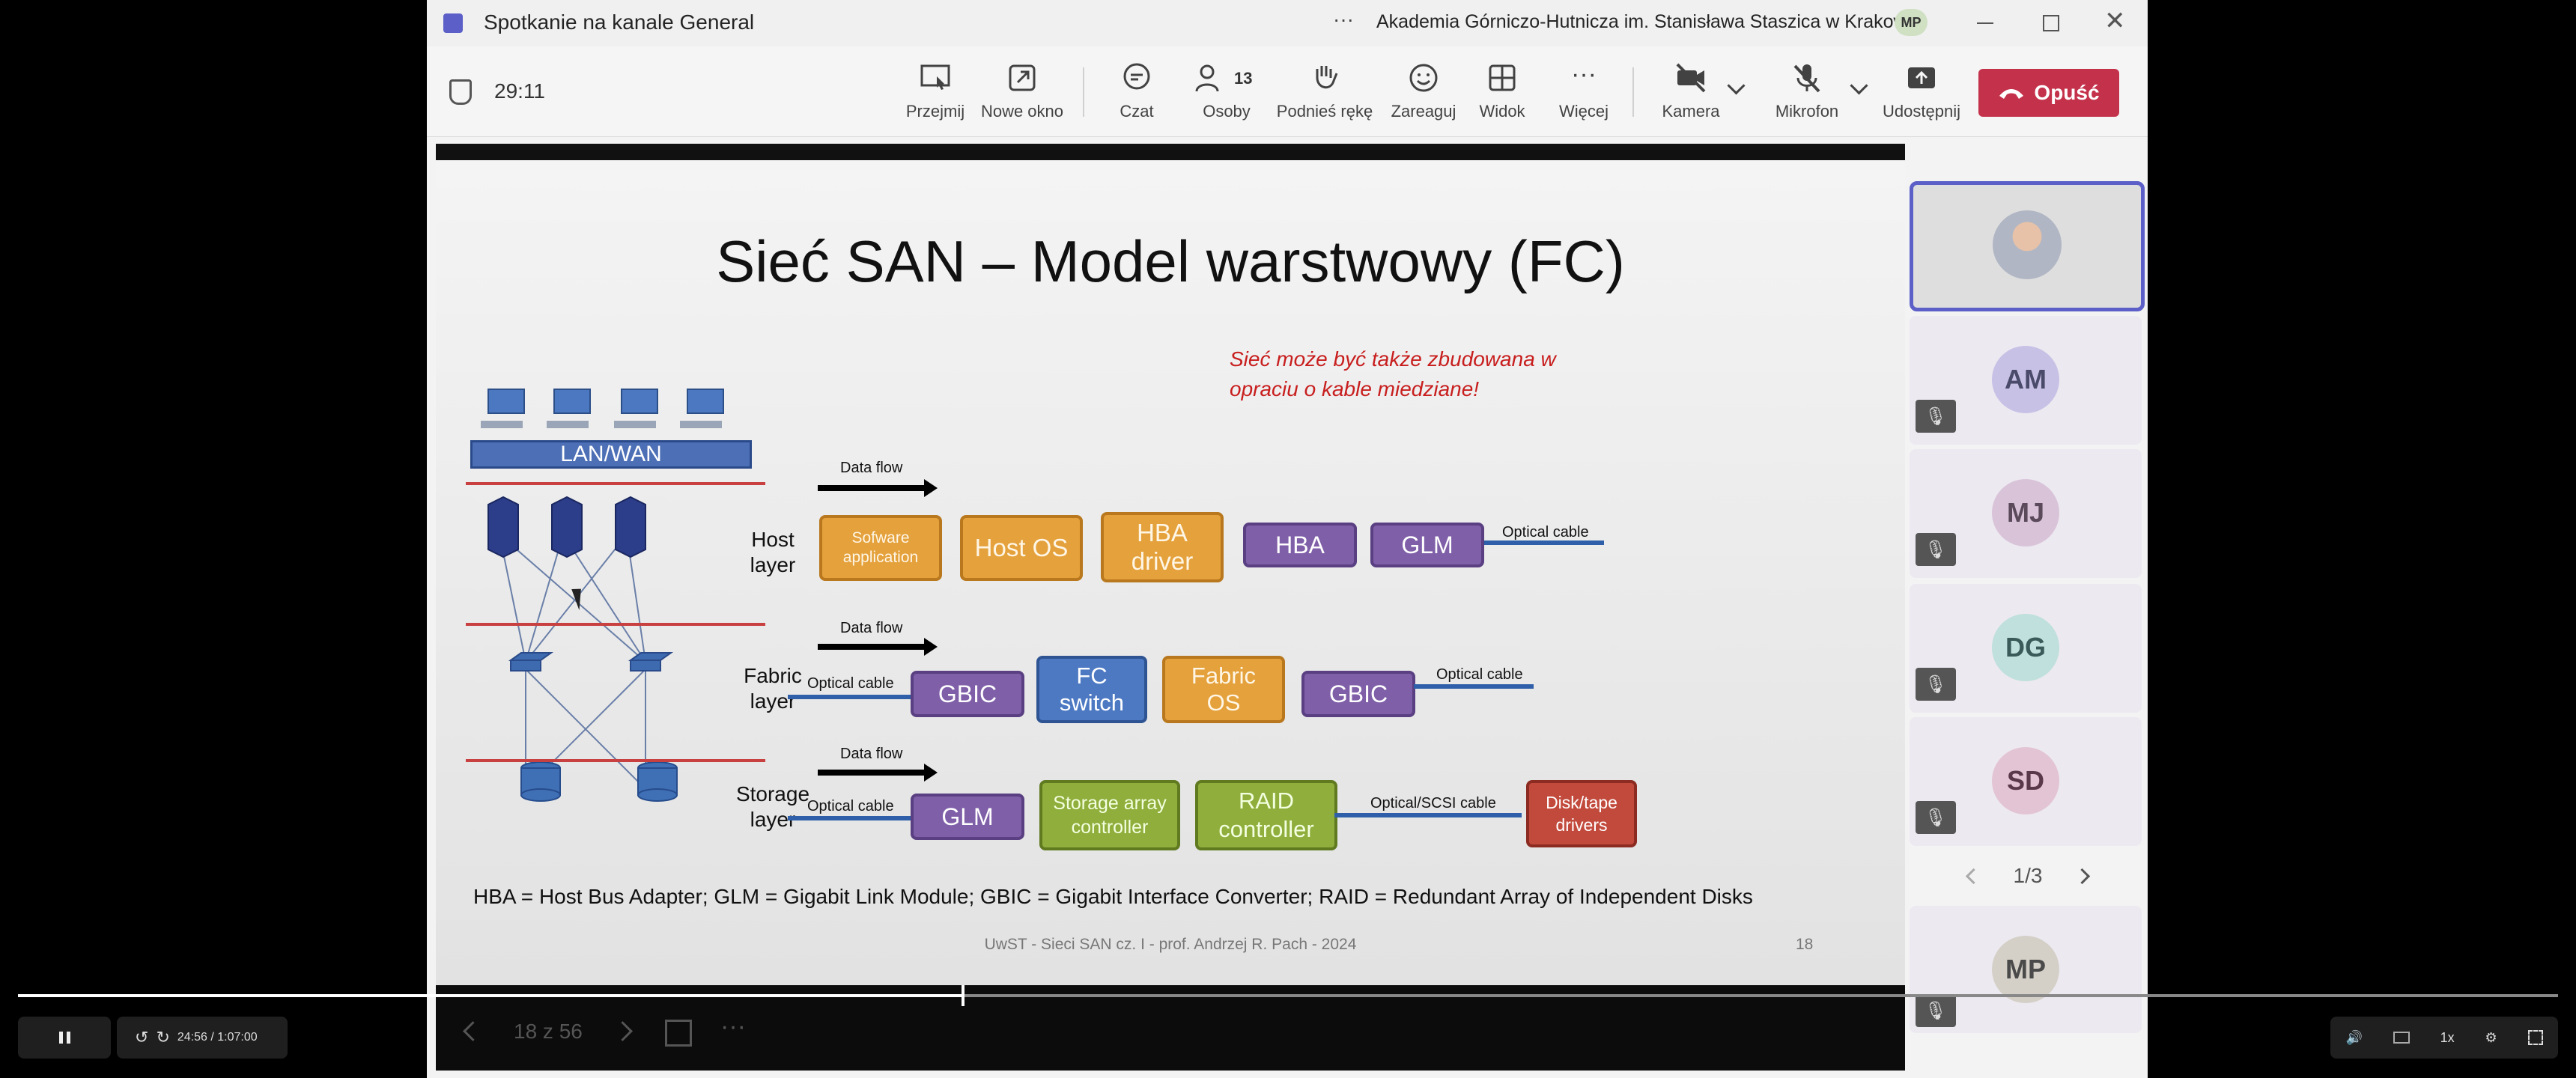  What do you see at coordinates (2026, 781) in the screenshot?
I see `participant-tile: SD 🎙` at bounding box center [2026, 781].